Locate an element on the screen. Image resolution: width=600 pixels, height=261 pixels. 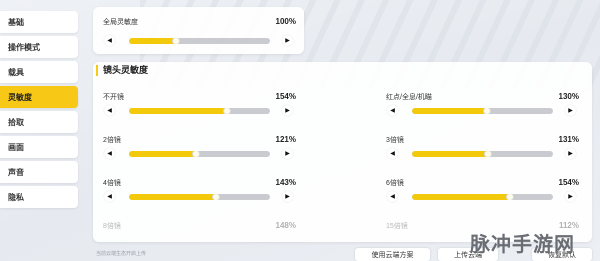
scope-value: 121% is located at coordinates (285, 139).